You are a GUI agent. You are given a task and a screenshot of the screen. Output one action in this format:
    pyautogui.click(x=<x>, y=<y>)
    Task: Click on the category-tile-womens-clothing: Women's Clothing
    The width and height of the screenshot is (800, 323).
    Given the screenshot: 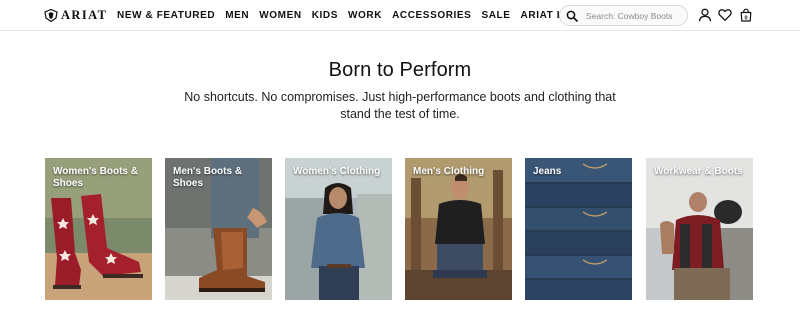 What is the action you would take?
    pyautogui.click(x=338, y=229)
    